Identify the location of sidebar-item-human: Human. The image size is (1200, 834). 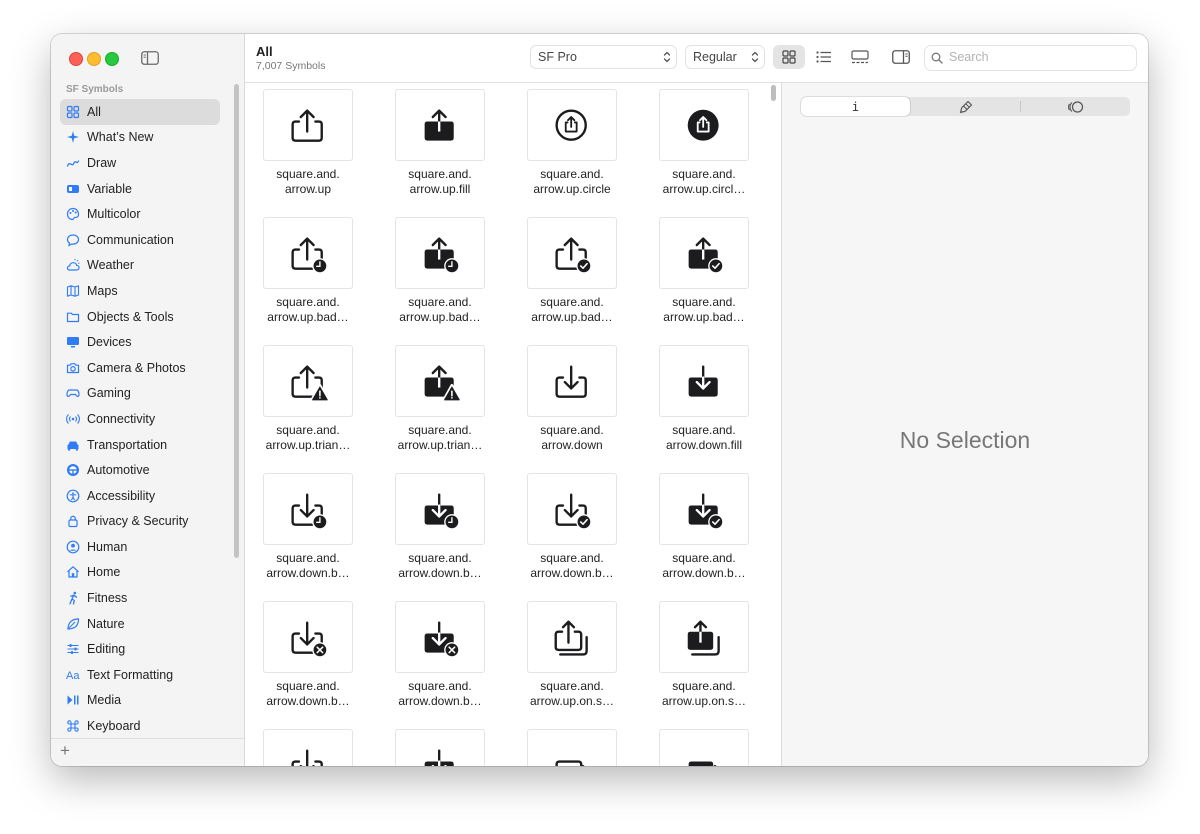
(140, 547).